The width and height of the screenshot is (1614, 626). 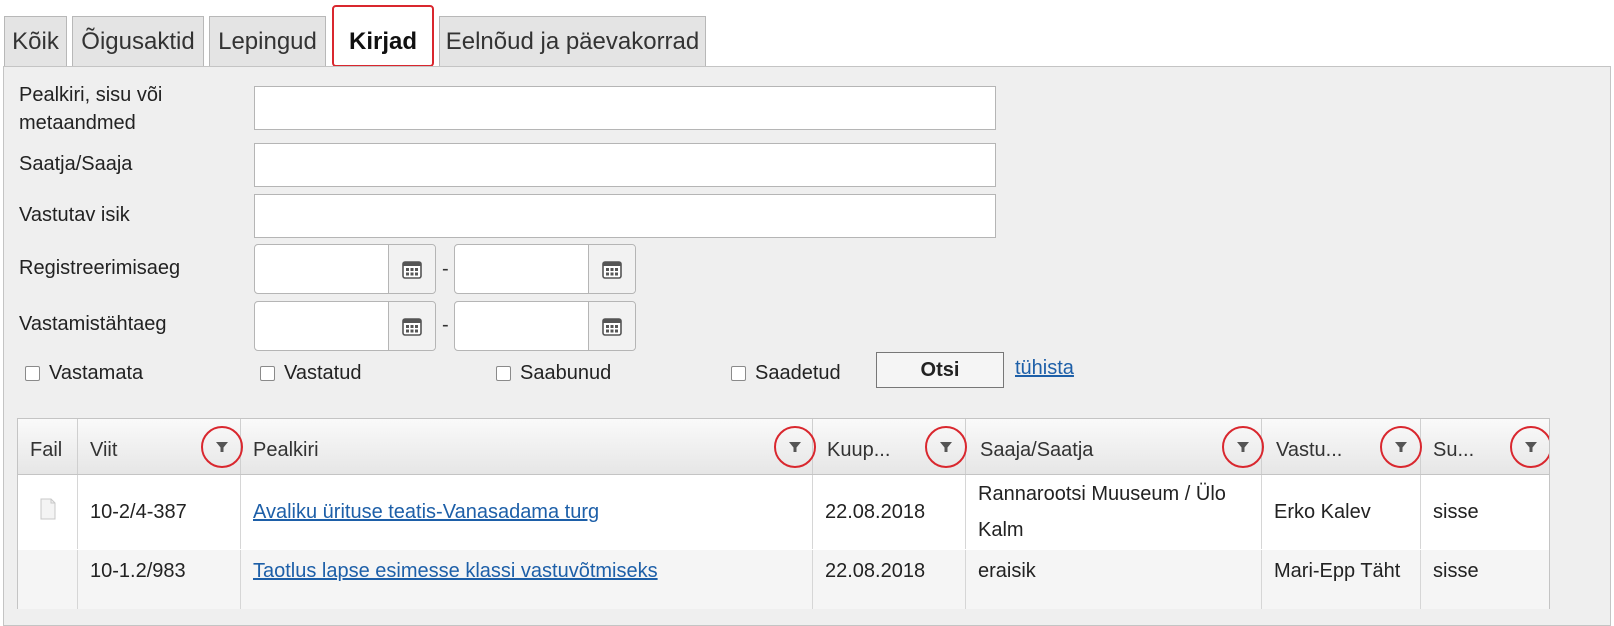 What do you see at coordinates (1102, 494) in the screenshot?
I see `party-line: Rannarootsi Muuseum / Ülo` at bounding box center [1102, 494].